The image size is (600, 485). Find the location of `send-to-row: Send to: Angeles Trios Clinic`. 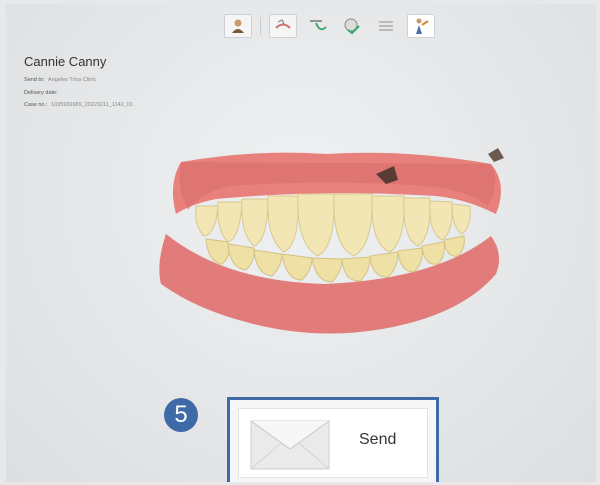

send-to-row: Send to: Angeles Trios Clinic is located at coordinates (60, 80).